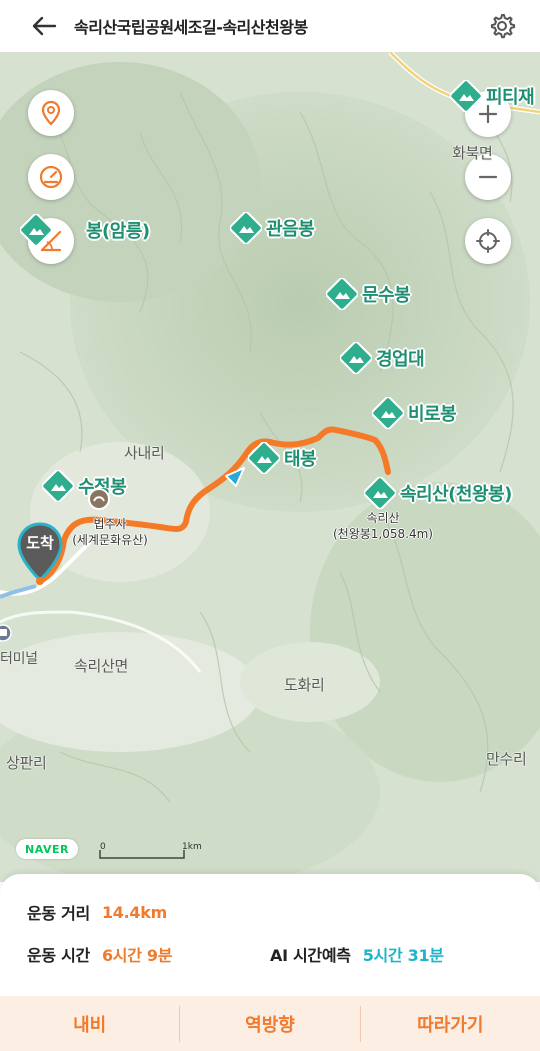  What do you see at coordinates (89, 1023) in the screenshot?
I see `navi-button: 내비` at bounding box center [89, 1023].